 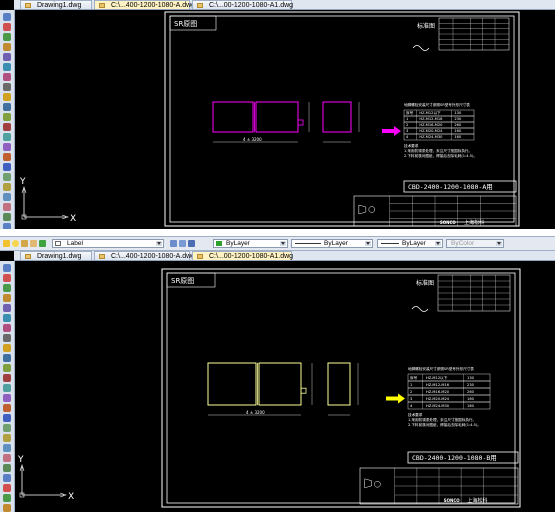 I want to click on make-current-layer-icon, so click(x=173, y=243).